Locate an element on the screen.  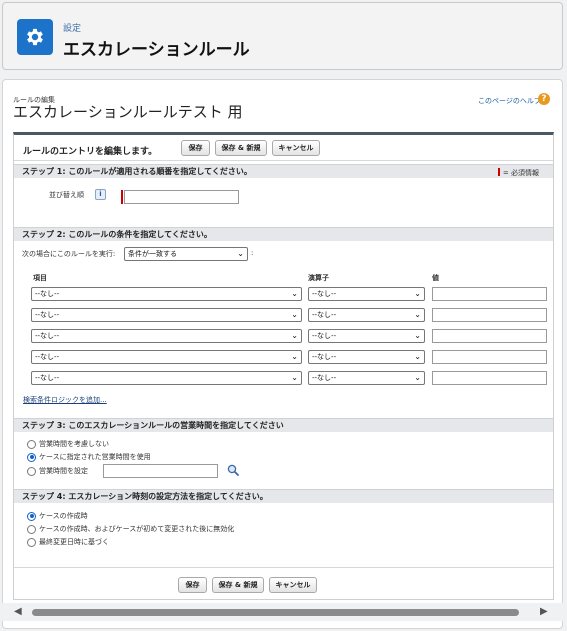
sort-order-label: 並び替え順 is located at coordinates (66, 195).